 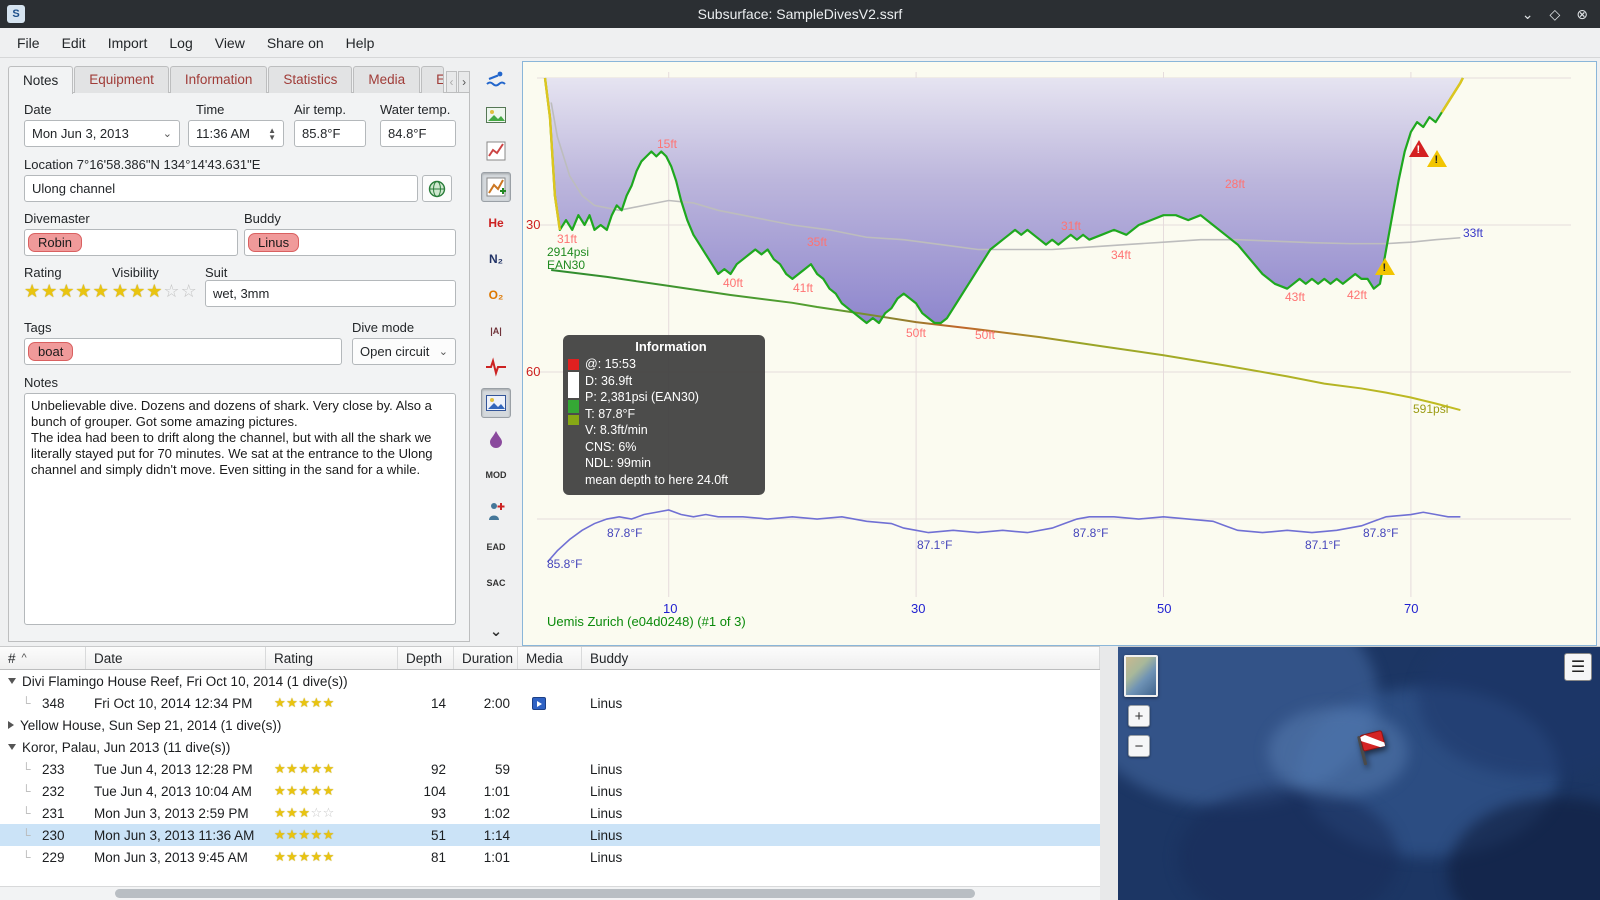 What do you see at coordinates (841, 658) in the screenshot?
I see `column-header-buddy: Buddy` at bounding box center [841, 658].